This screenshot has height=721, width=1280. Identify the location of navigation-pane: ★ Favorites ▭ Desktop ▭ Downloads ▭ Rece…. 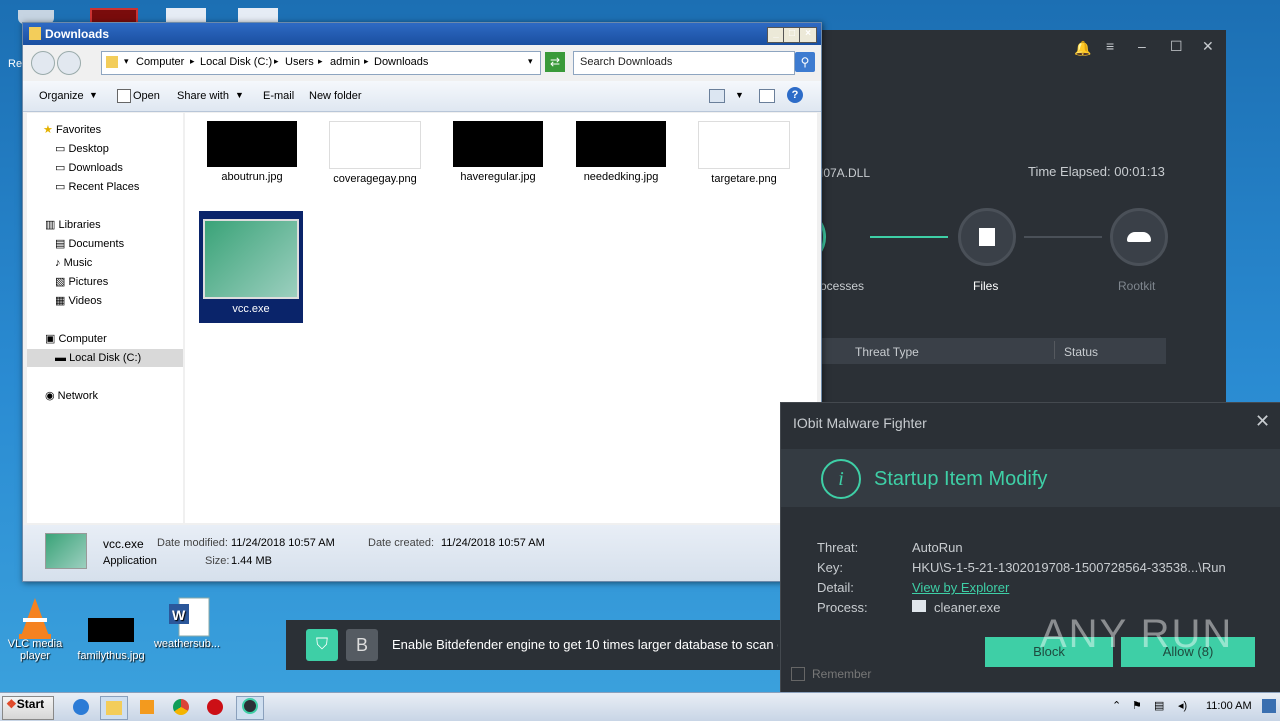
(105, 318).